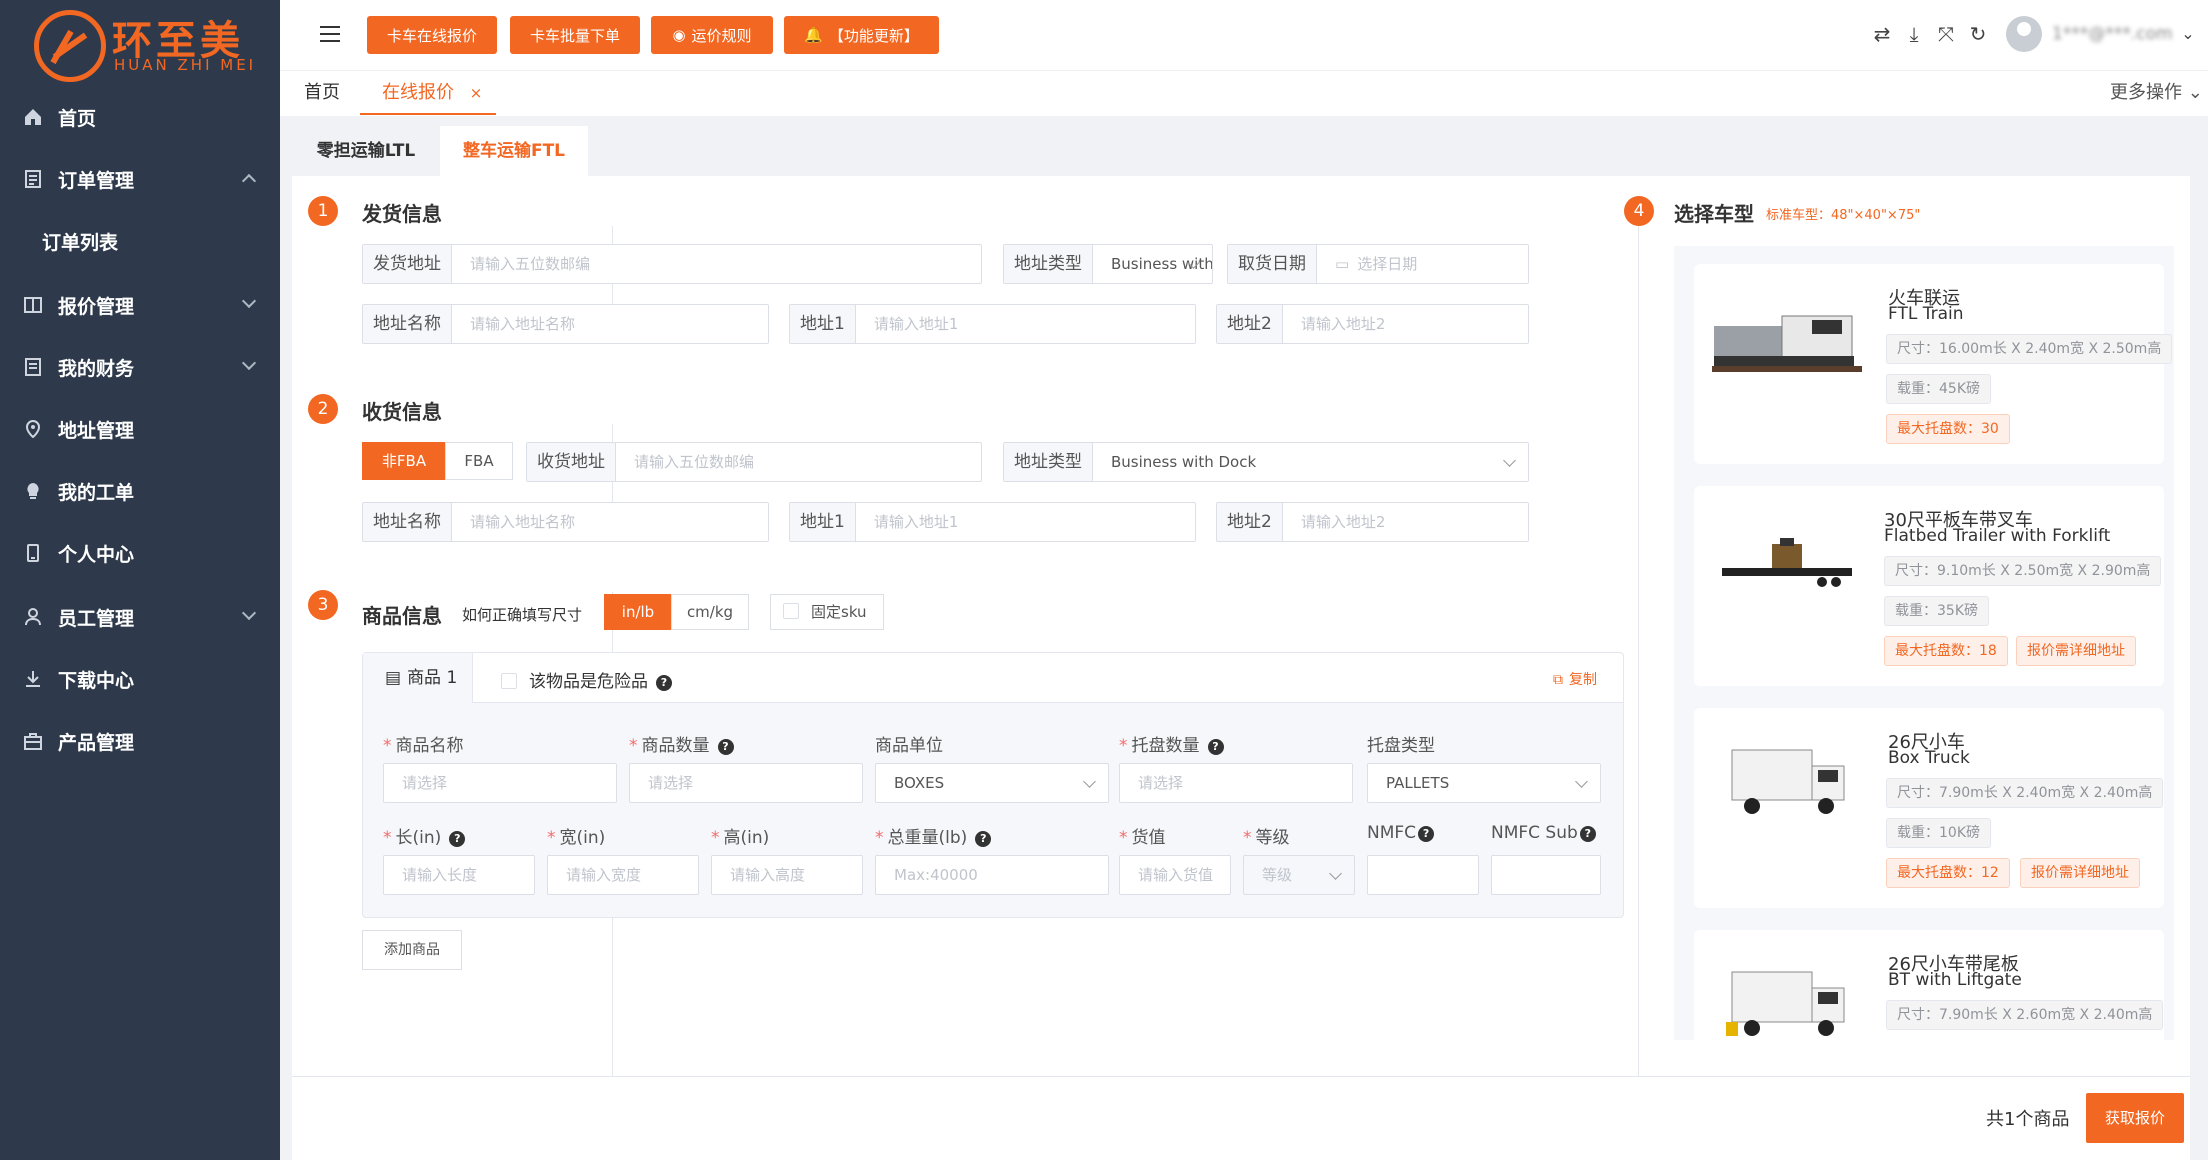 This screenshot has height=1160, width=2208. Describe the element at coordinates (522, 614) in the screenshot. I see `size-help-link: 如何正确填写尺寸` at that location.